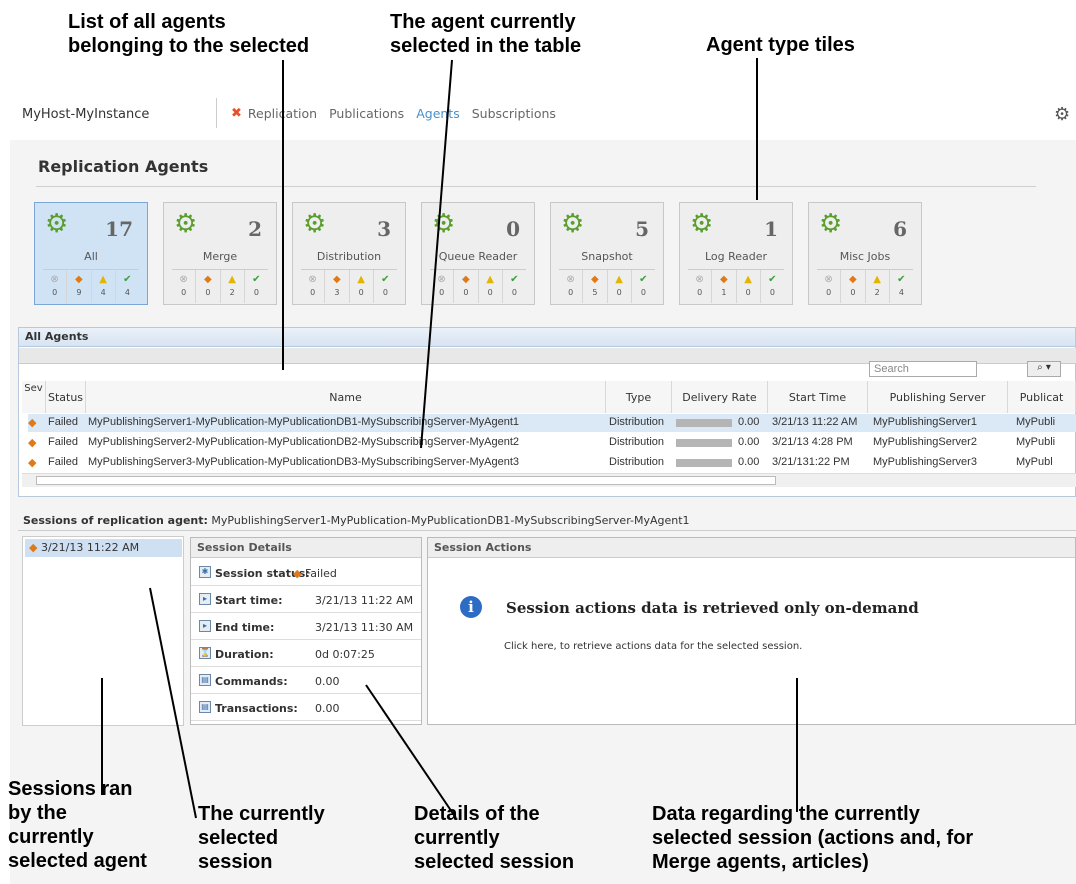  What do you see at coordinates (306, 627) in the screenshot?
I see `detail-row: ▸ End time: 3/21/13 11:30 AM` at bounding box center [306, 627].